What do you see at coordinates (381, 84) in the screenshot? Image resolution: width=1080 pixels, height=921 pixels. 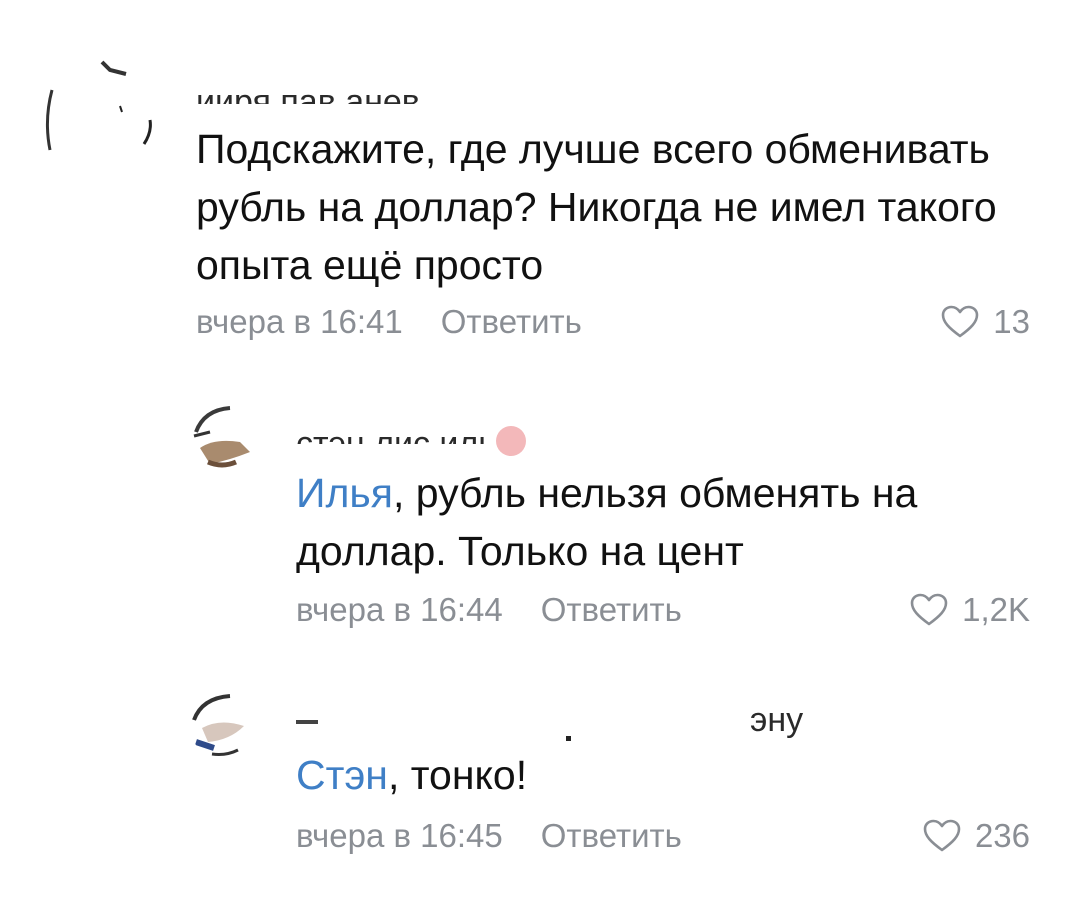 I see `comment-author: ииря пав анев` at bounding box center [381, 84].